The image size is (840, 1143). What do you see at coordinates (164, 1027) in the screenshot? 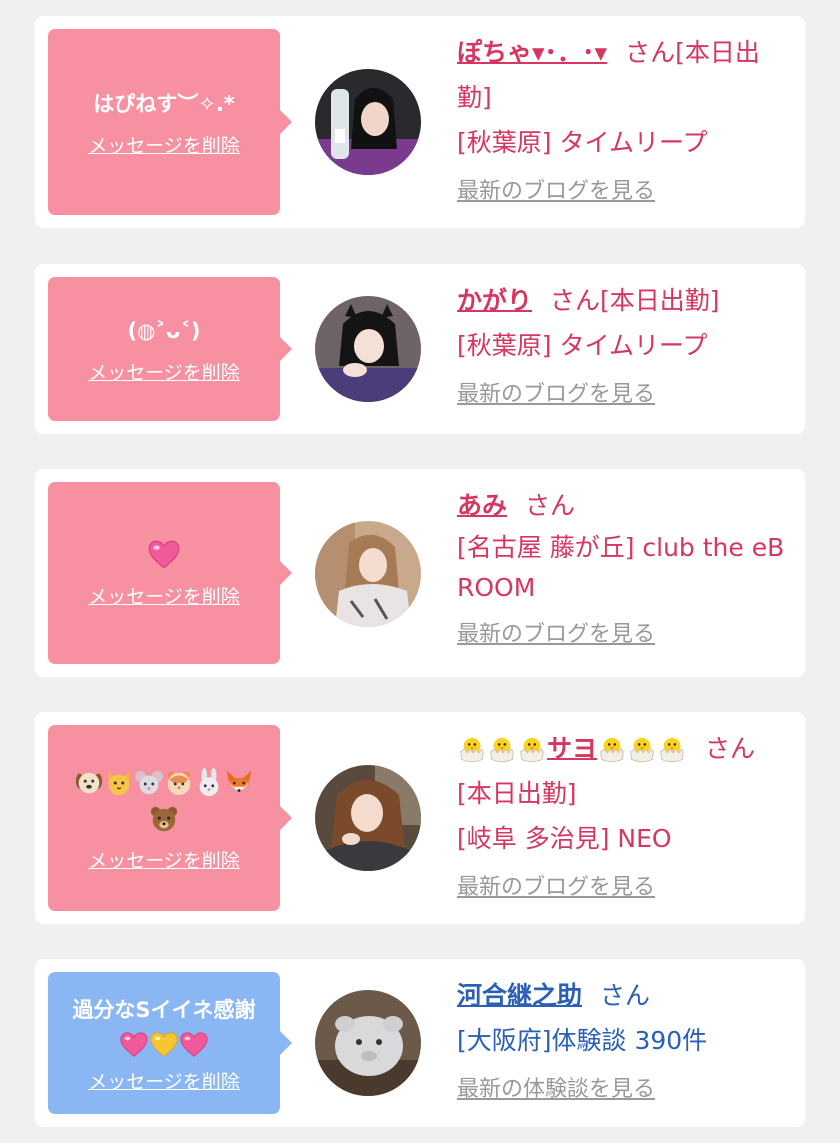
I see `message-text: 過分なSイイネ感謝` at bounding box center [164, 1027].